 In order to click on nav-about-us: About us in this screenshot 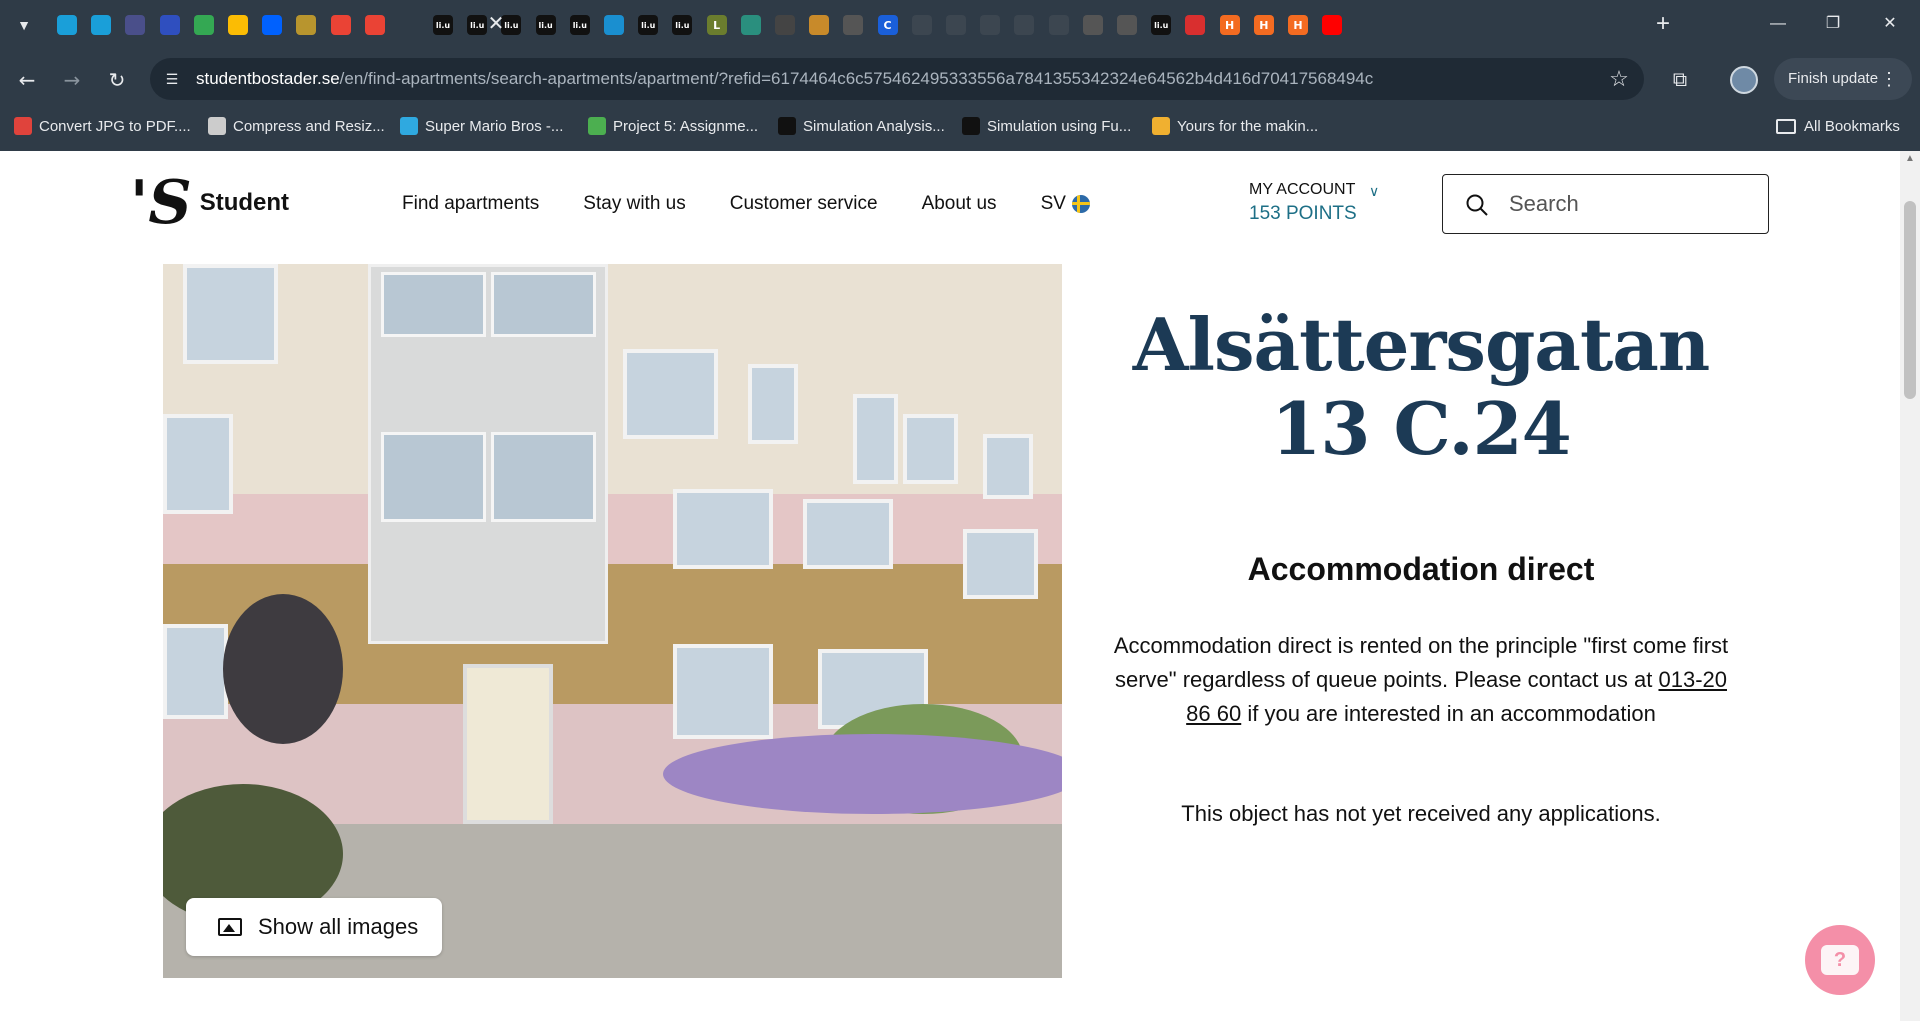, I will do `click(959, 204)`.